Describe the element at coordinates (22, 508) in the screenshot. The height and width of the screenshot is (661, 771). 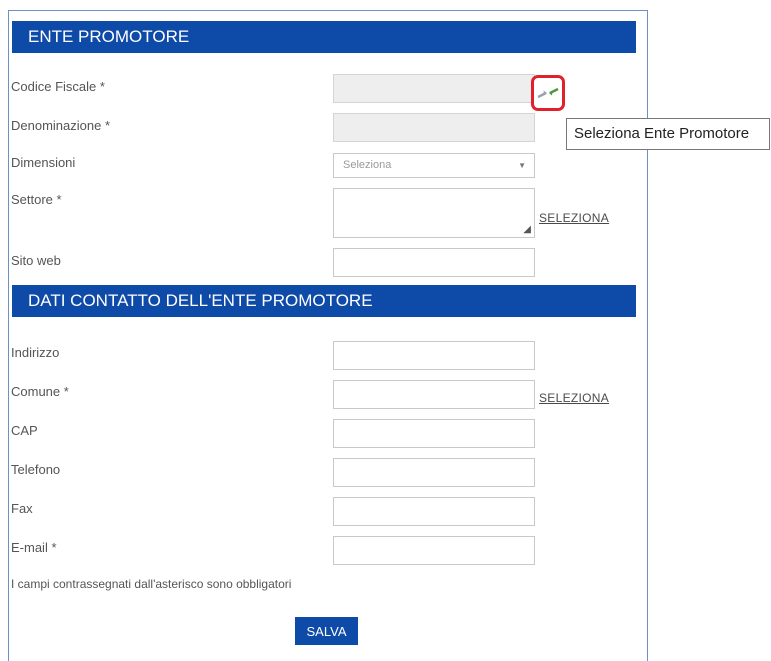
I see `fax-label: Fax` at that location.